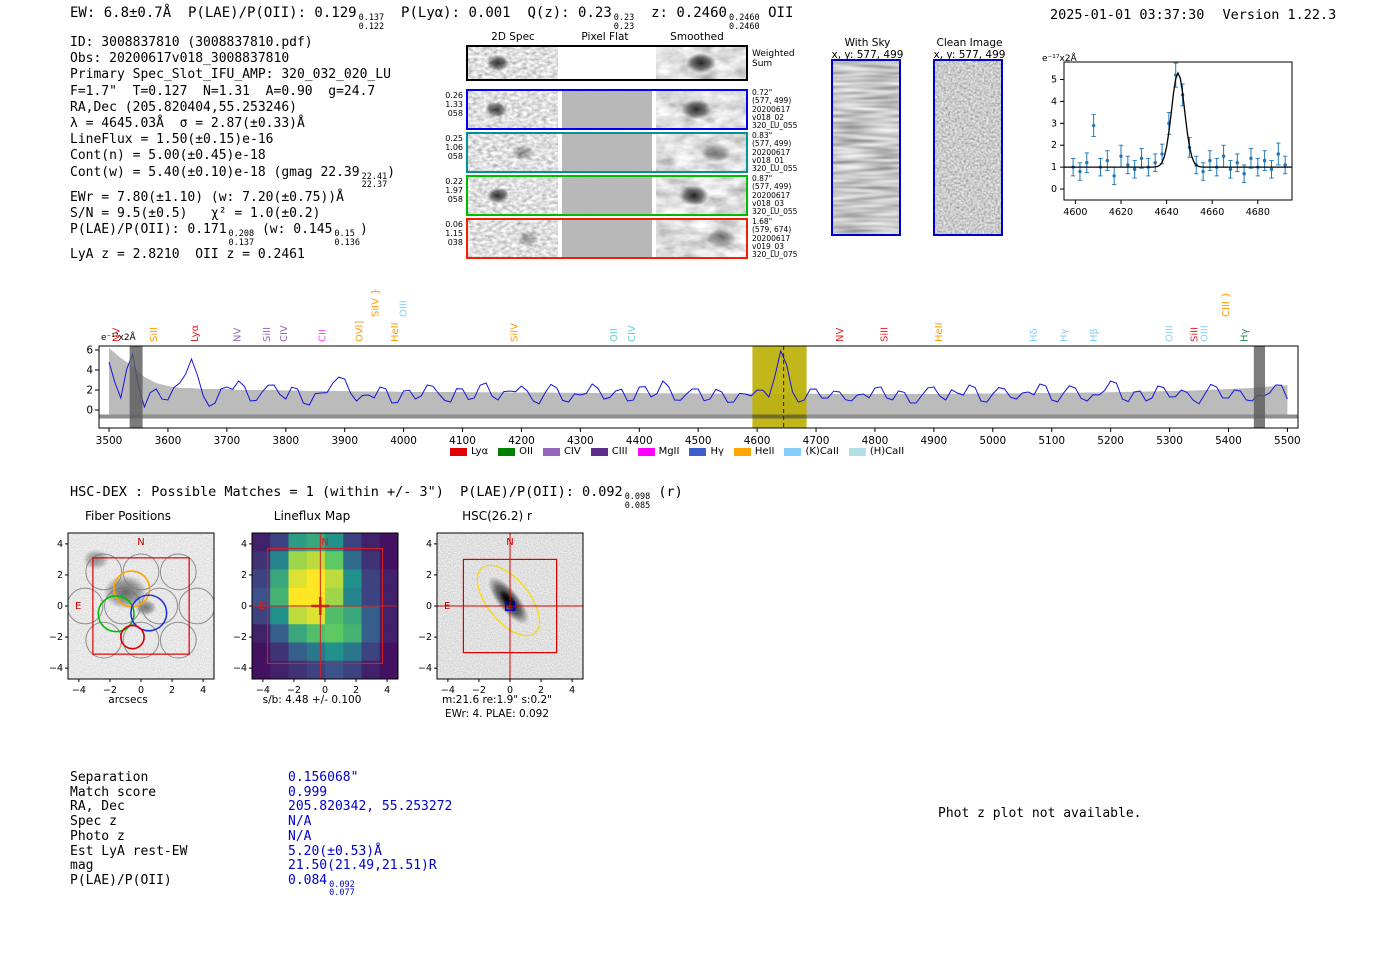  I want to click on clean-image-panel, so click(968, 147).